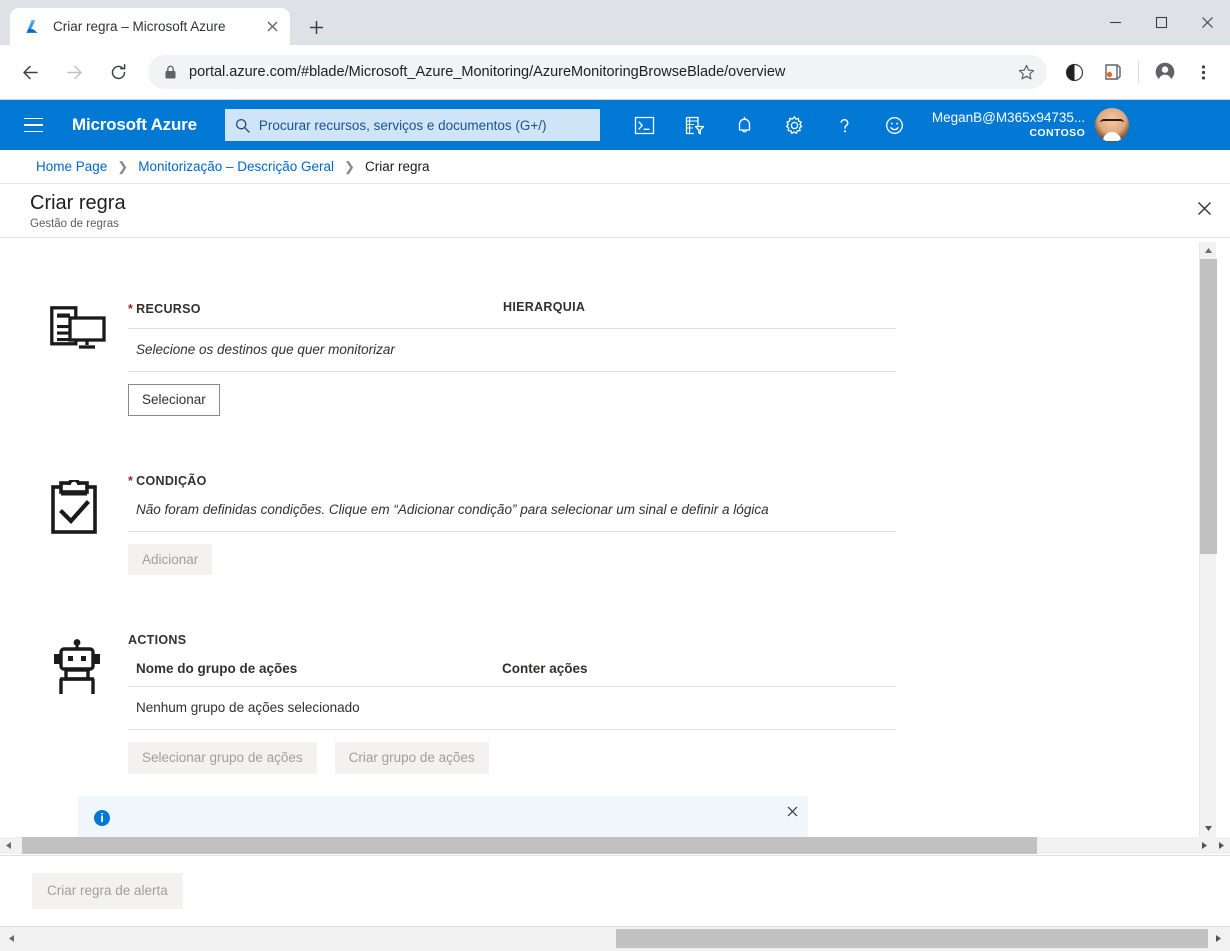 The image size is (1230, 951). What do you see at coordinates (33, 125) in the screenshot?
I see `hamburger-menu-icon` at bounding box center [33, 125].